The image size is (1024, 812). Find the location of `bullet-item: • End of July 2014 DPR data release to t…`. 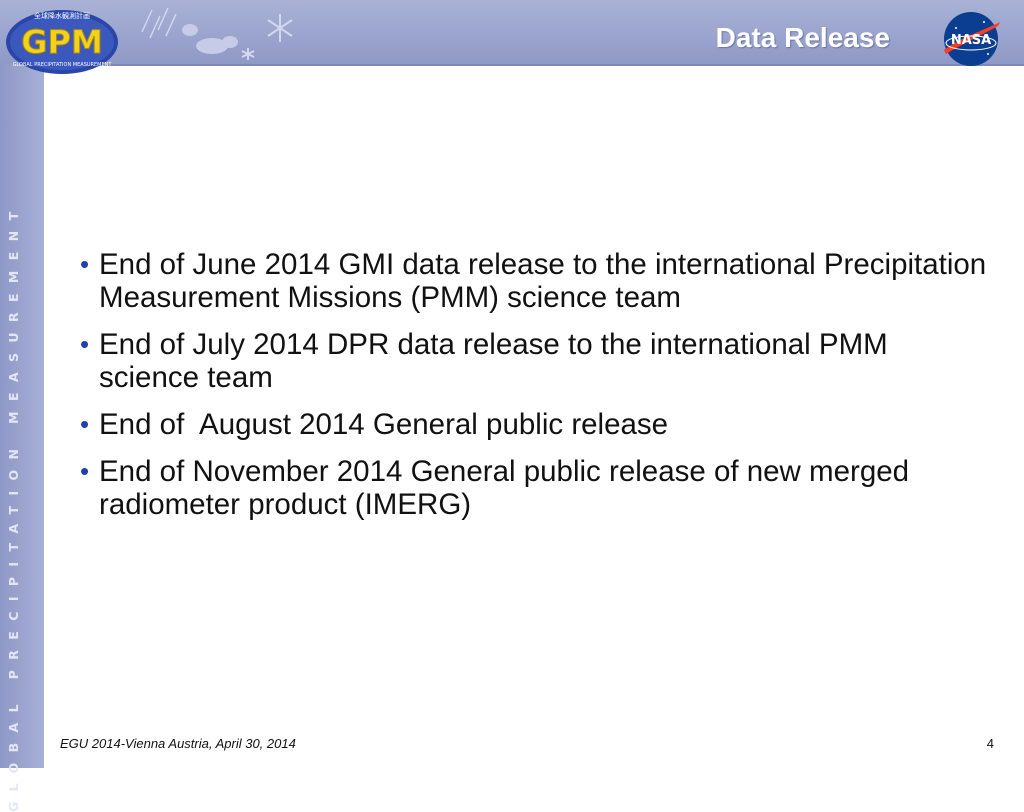

bullet-item: • End of July 2014 DPR data release to t… is located at coordinates (533, 361).